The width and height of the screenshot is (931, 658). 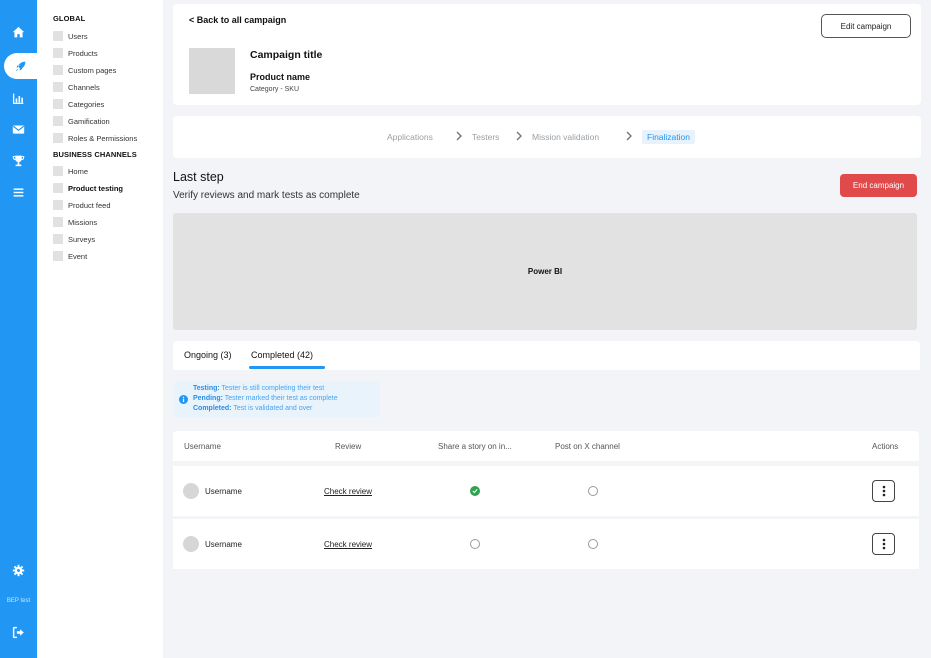 What do you see at coordinates (18, 129) in the screenshot?
I see `mail-icon` at bounding box center [18, 129].